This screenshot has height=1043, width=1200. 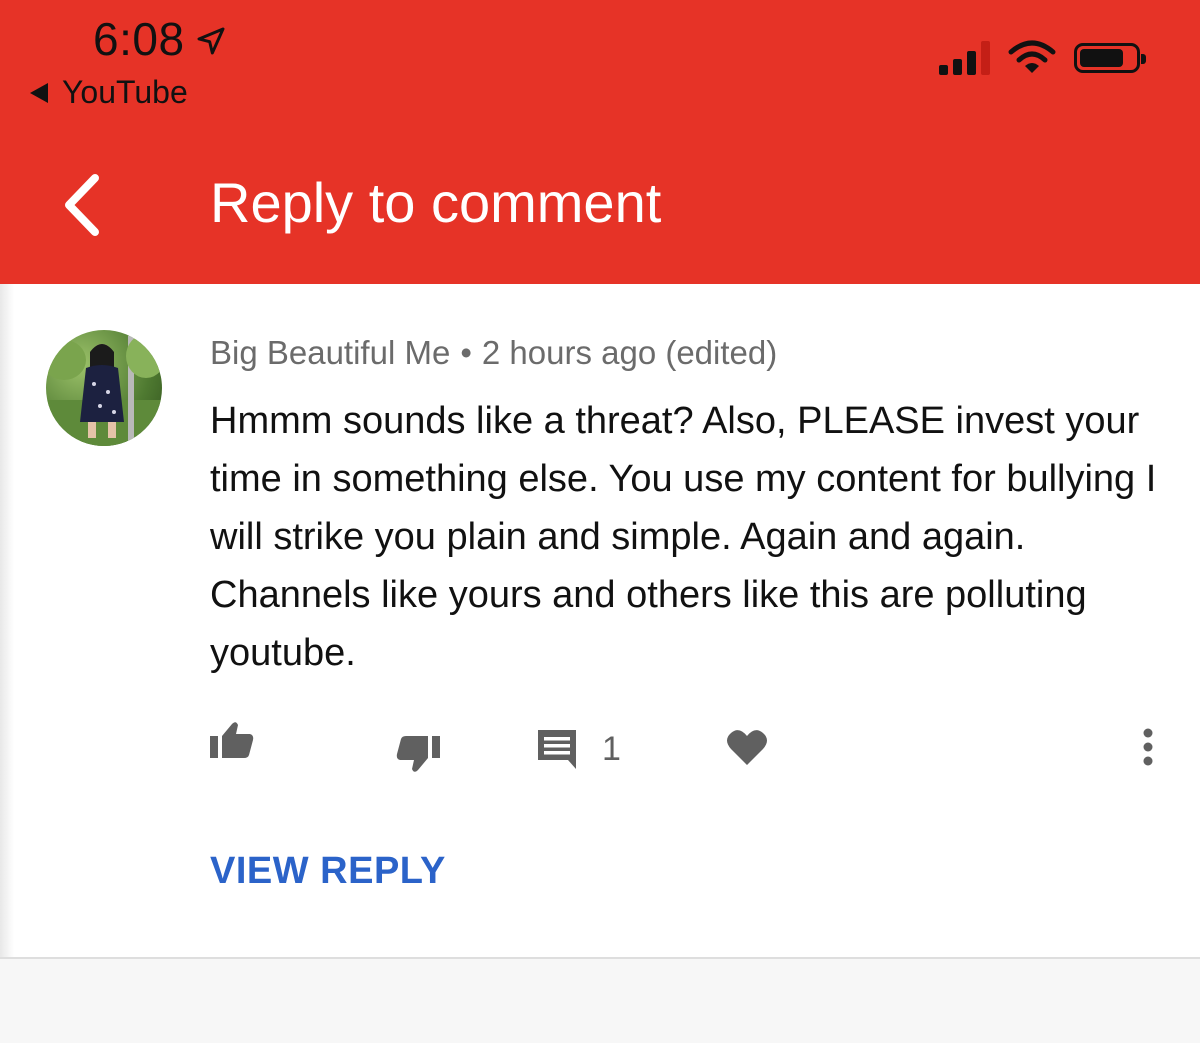 What do you see at coordinates (7, 622) in the screenshot?
I see `left-edge-shadow` at bounding box center [7, 622].